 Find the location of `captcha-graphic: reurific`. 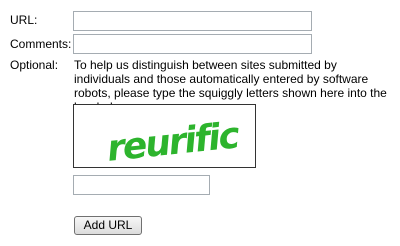

captcha-graphic: reurific is located at coordinates (173, 141).